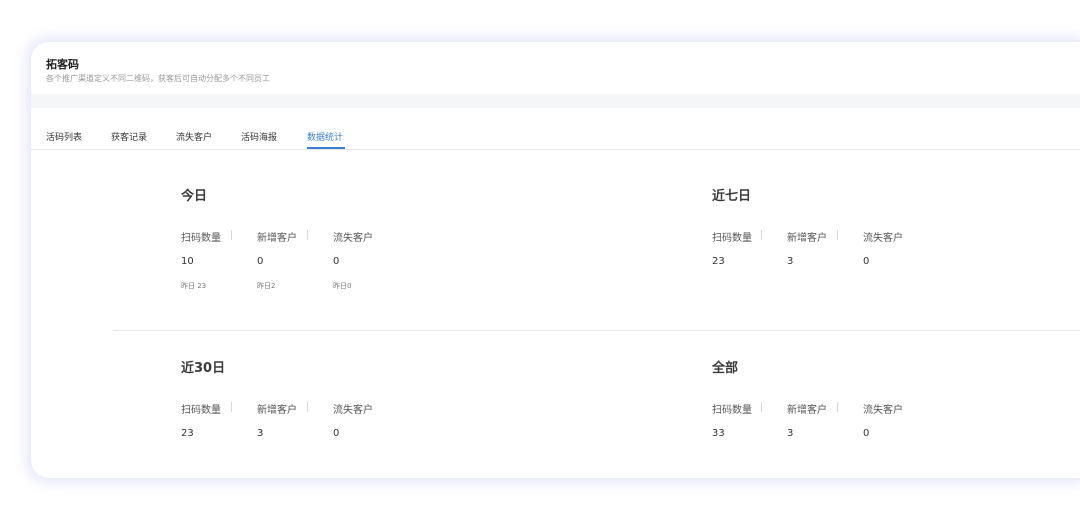  What do you see at coordinates (129, 136) in the screenshot?
I see `tab-acquire-records: 获客记录` at bounding box center [129, 136].